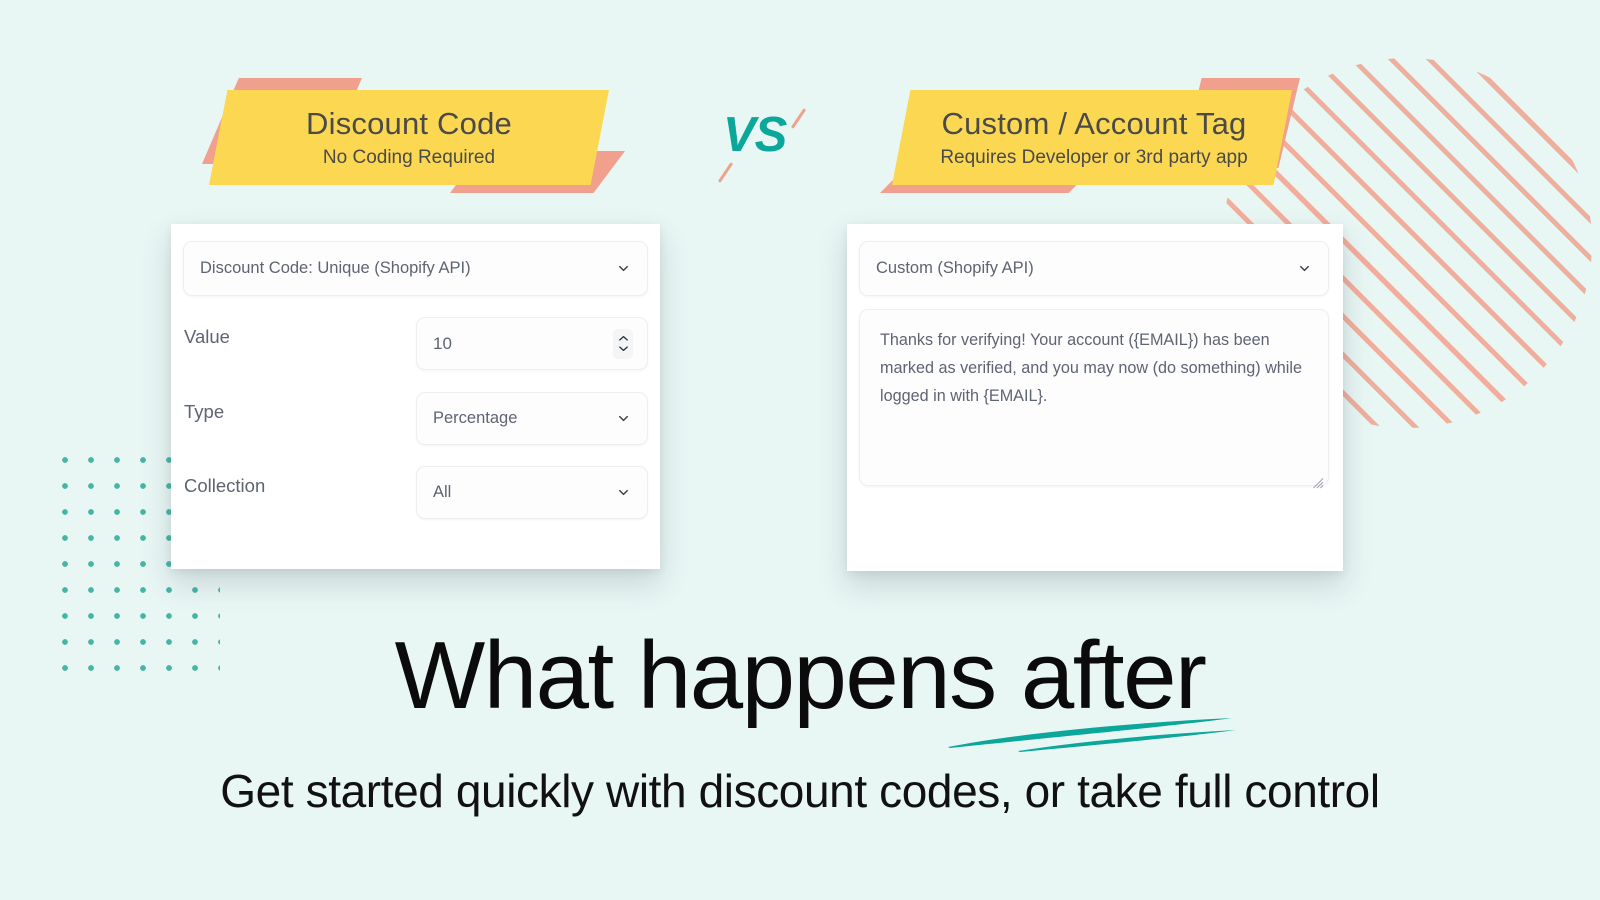 The image size is (1600, 900). What do you see at coordinates (532, 343) in the screenshot?
I see `value-number-input: 10` at bounding box center [532, 343].